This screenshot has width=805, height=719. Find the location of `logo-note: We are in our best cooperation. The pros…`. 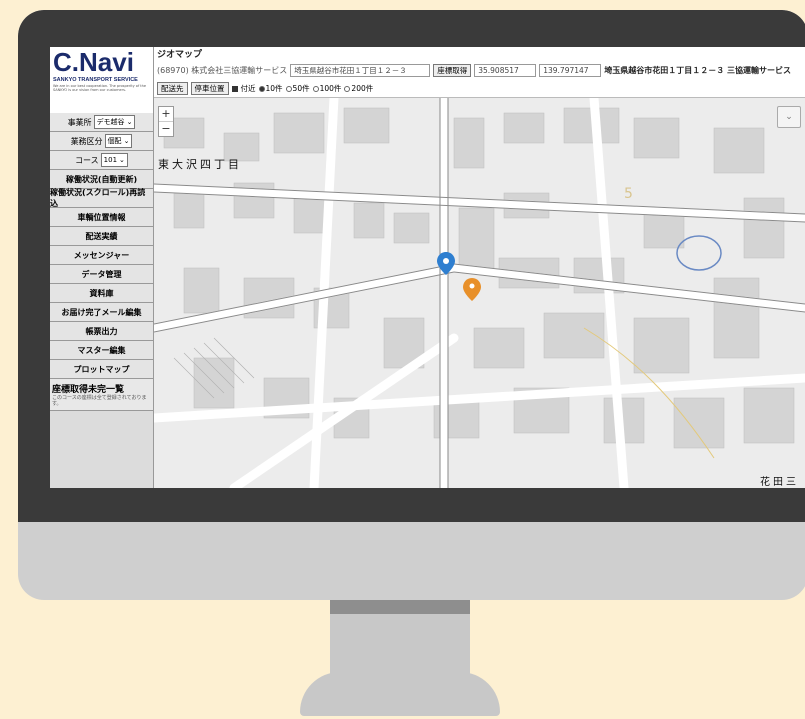

logo-note: We are in our best cooperation. The pros… is located at coordinates (100, 88).